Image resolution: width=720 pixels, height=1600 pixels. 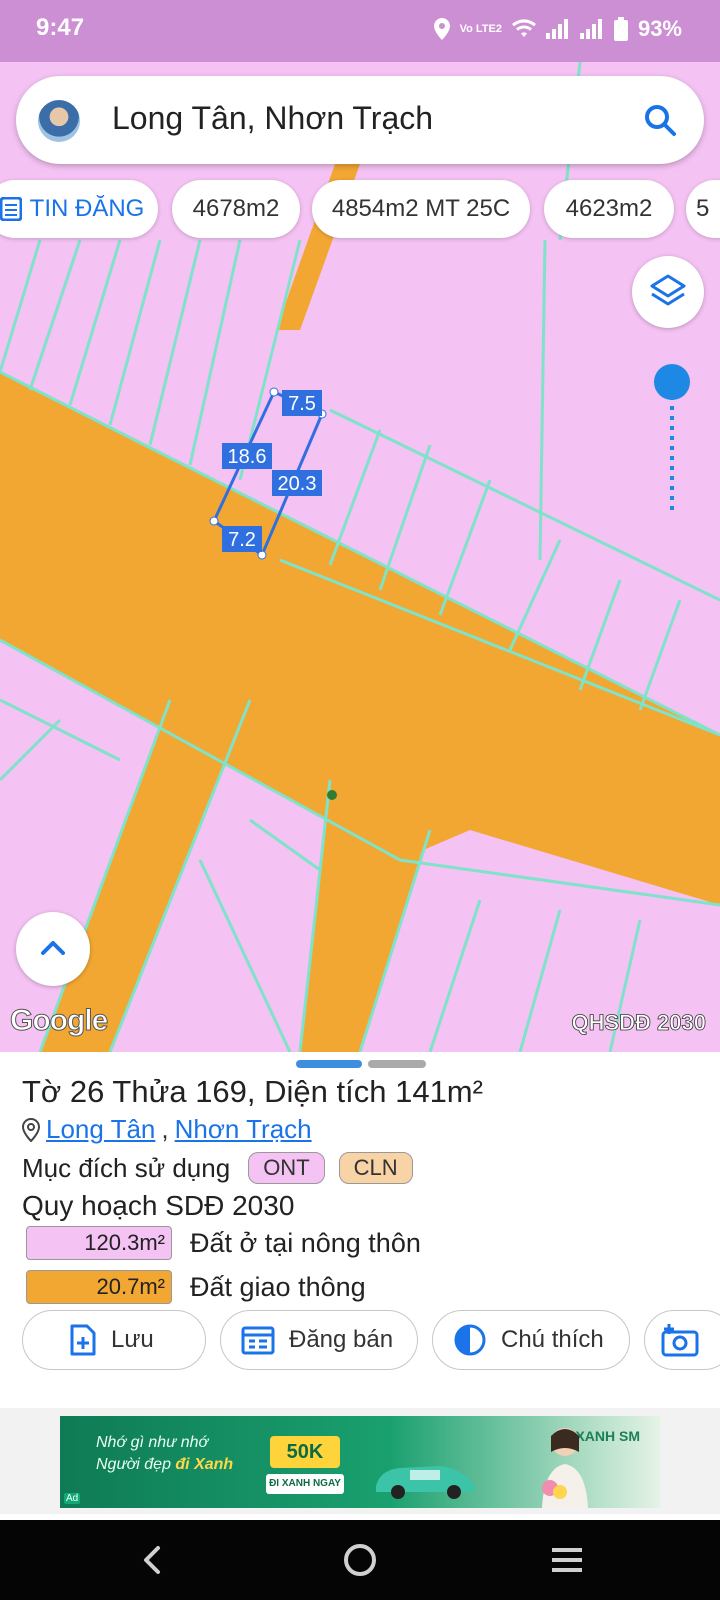 I want to click on chip-4623: 4623m2, so click(x=609, y=209).